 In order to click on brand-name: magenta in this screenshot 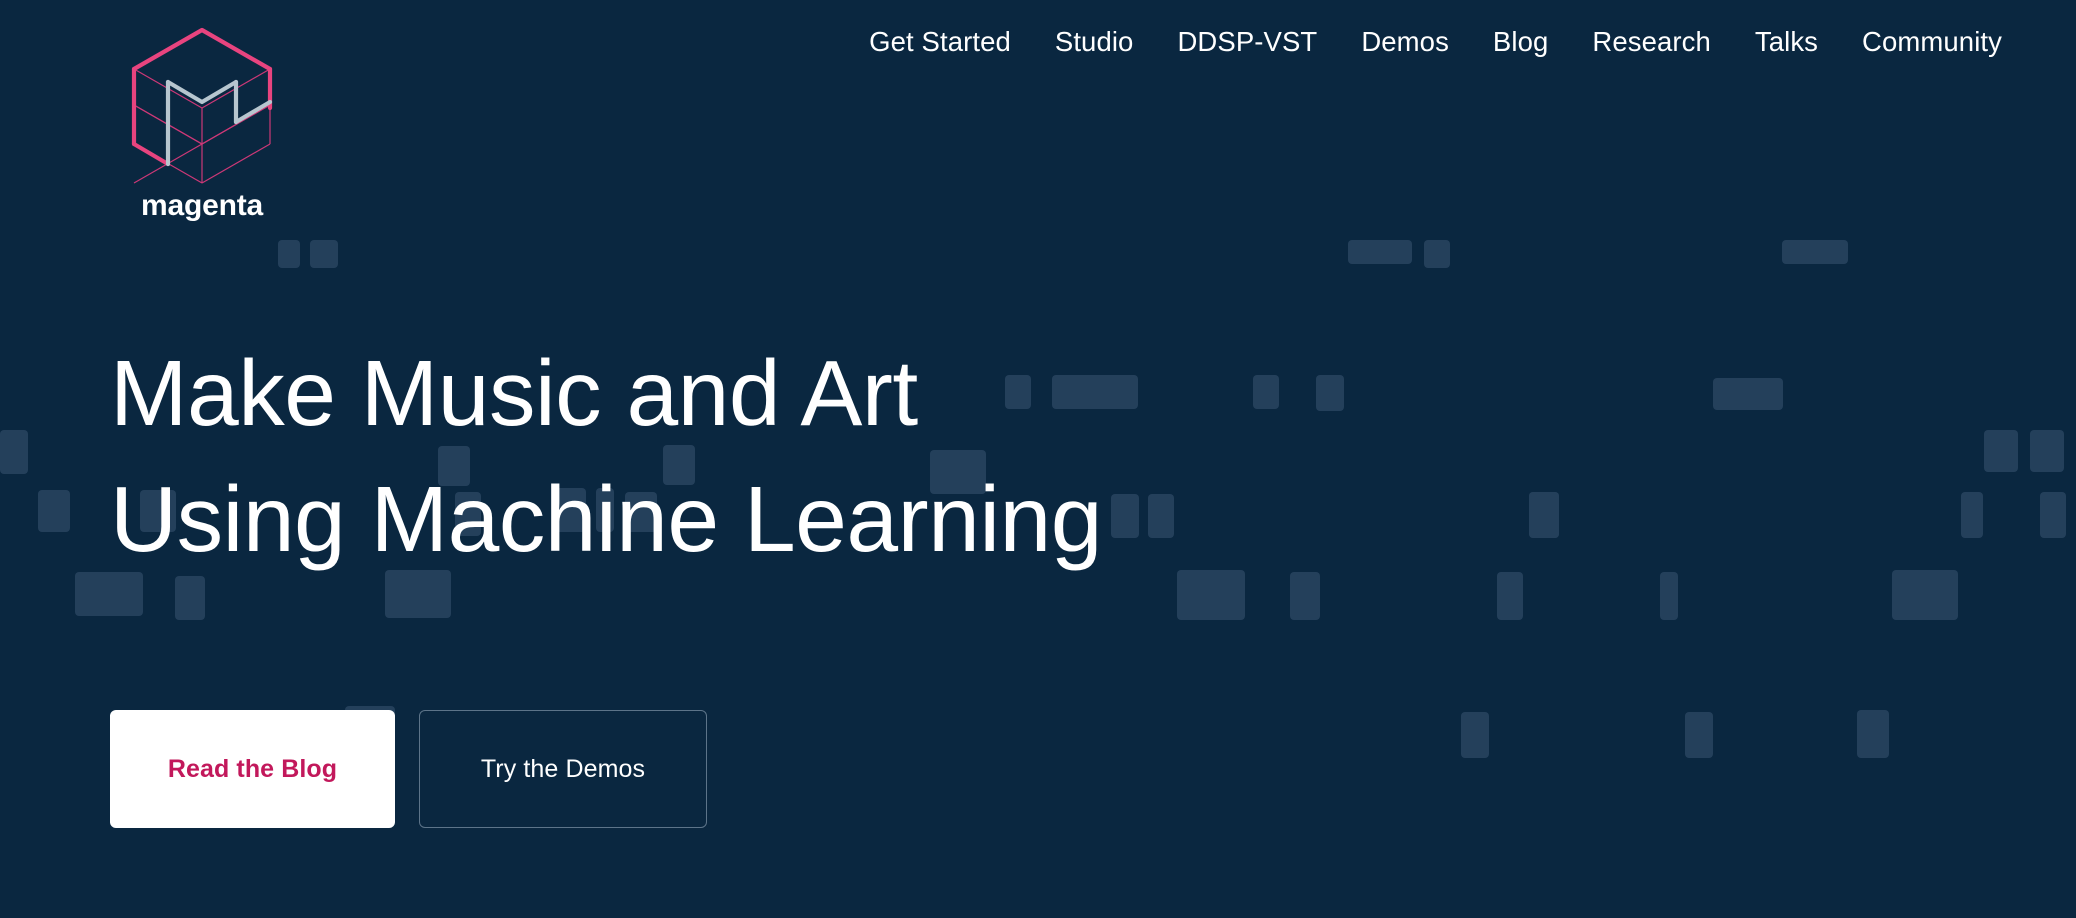, I will do `click(202, 205)`.